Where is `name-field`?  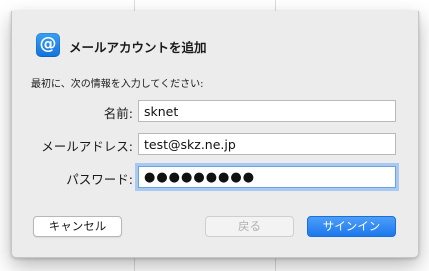
name-field is located at coordinates (267, 111).